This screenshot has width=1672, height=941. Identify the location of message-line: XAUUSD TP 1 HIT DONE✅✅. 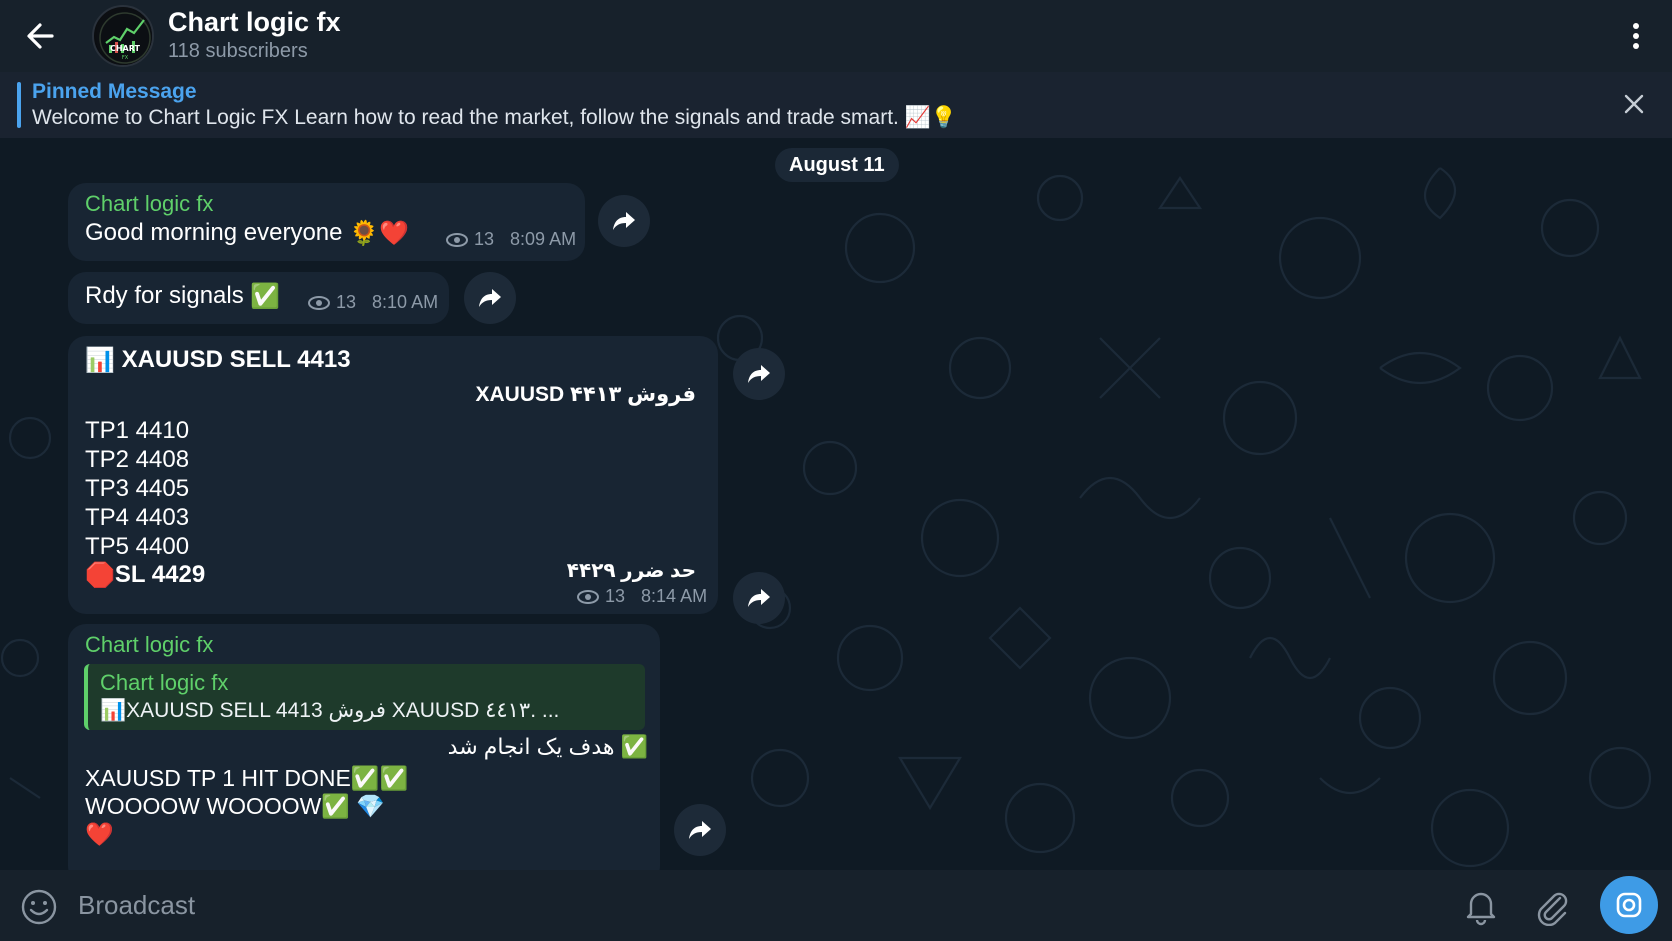
(247, 778).